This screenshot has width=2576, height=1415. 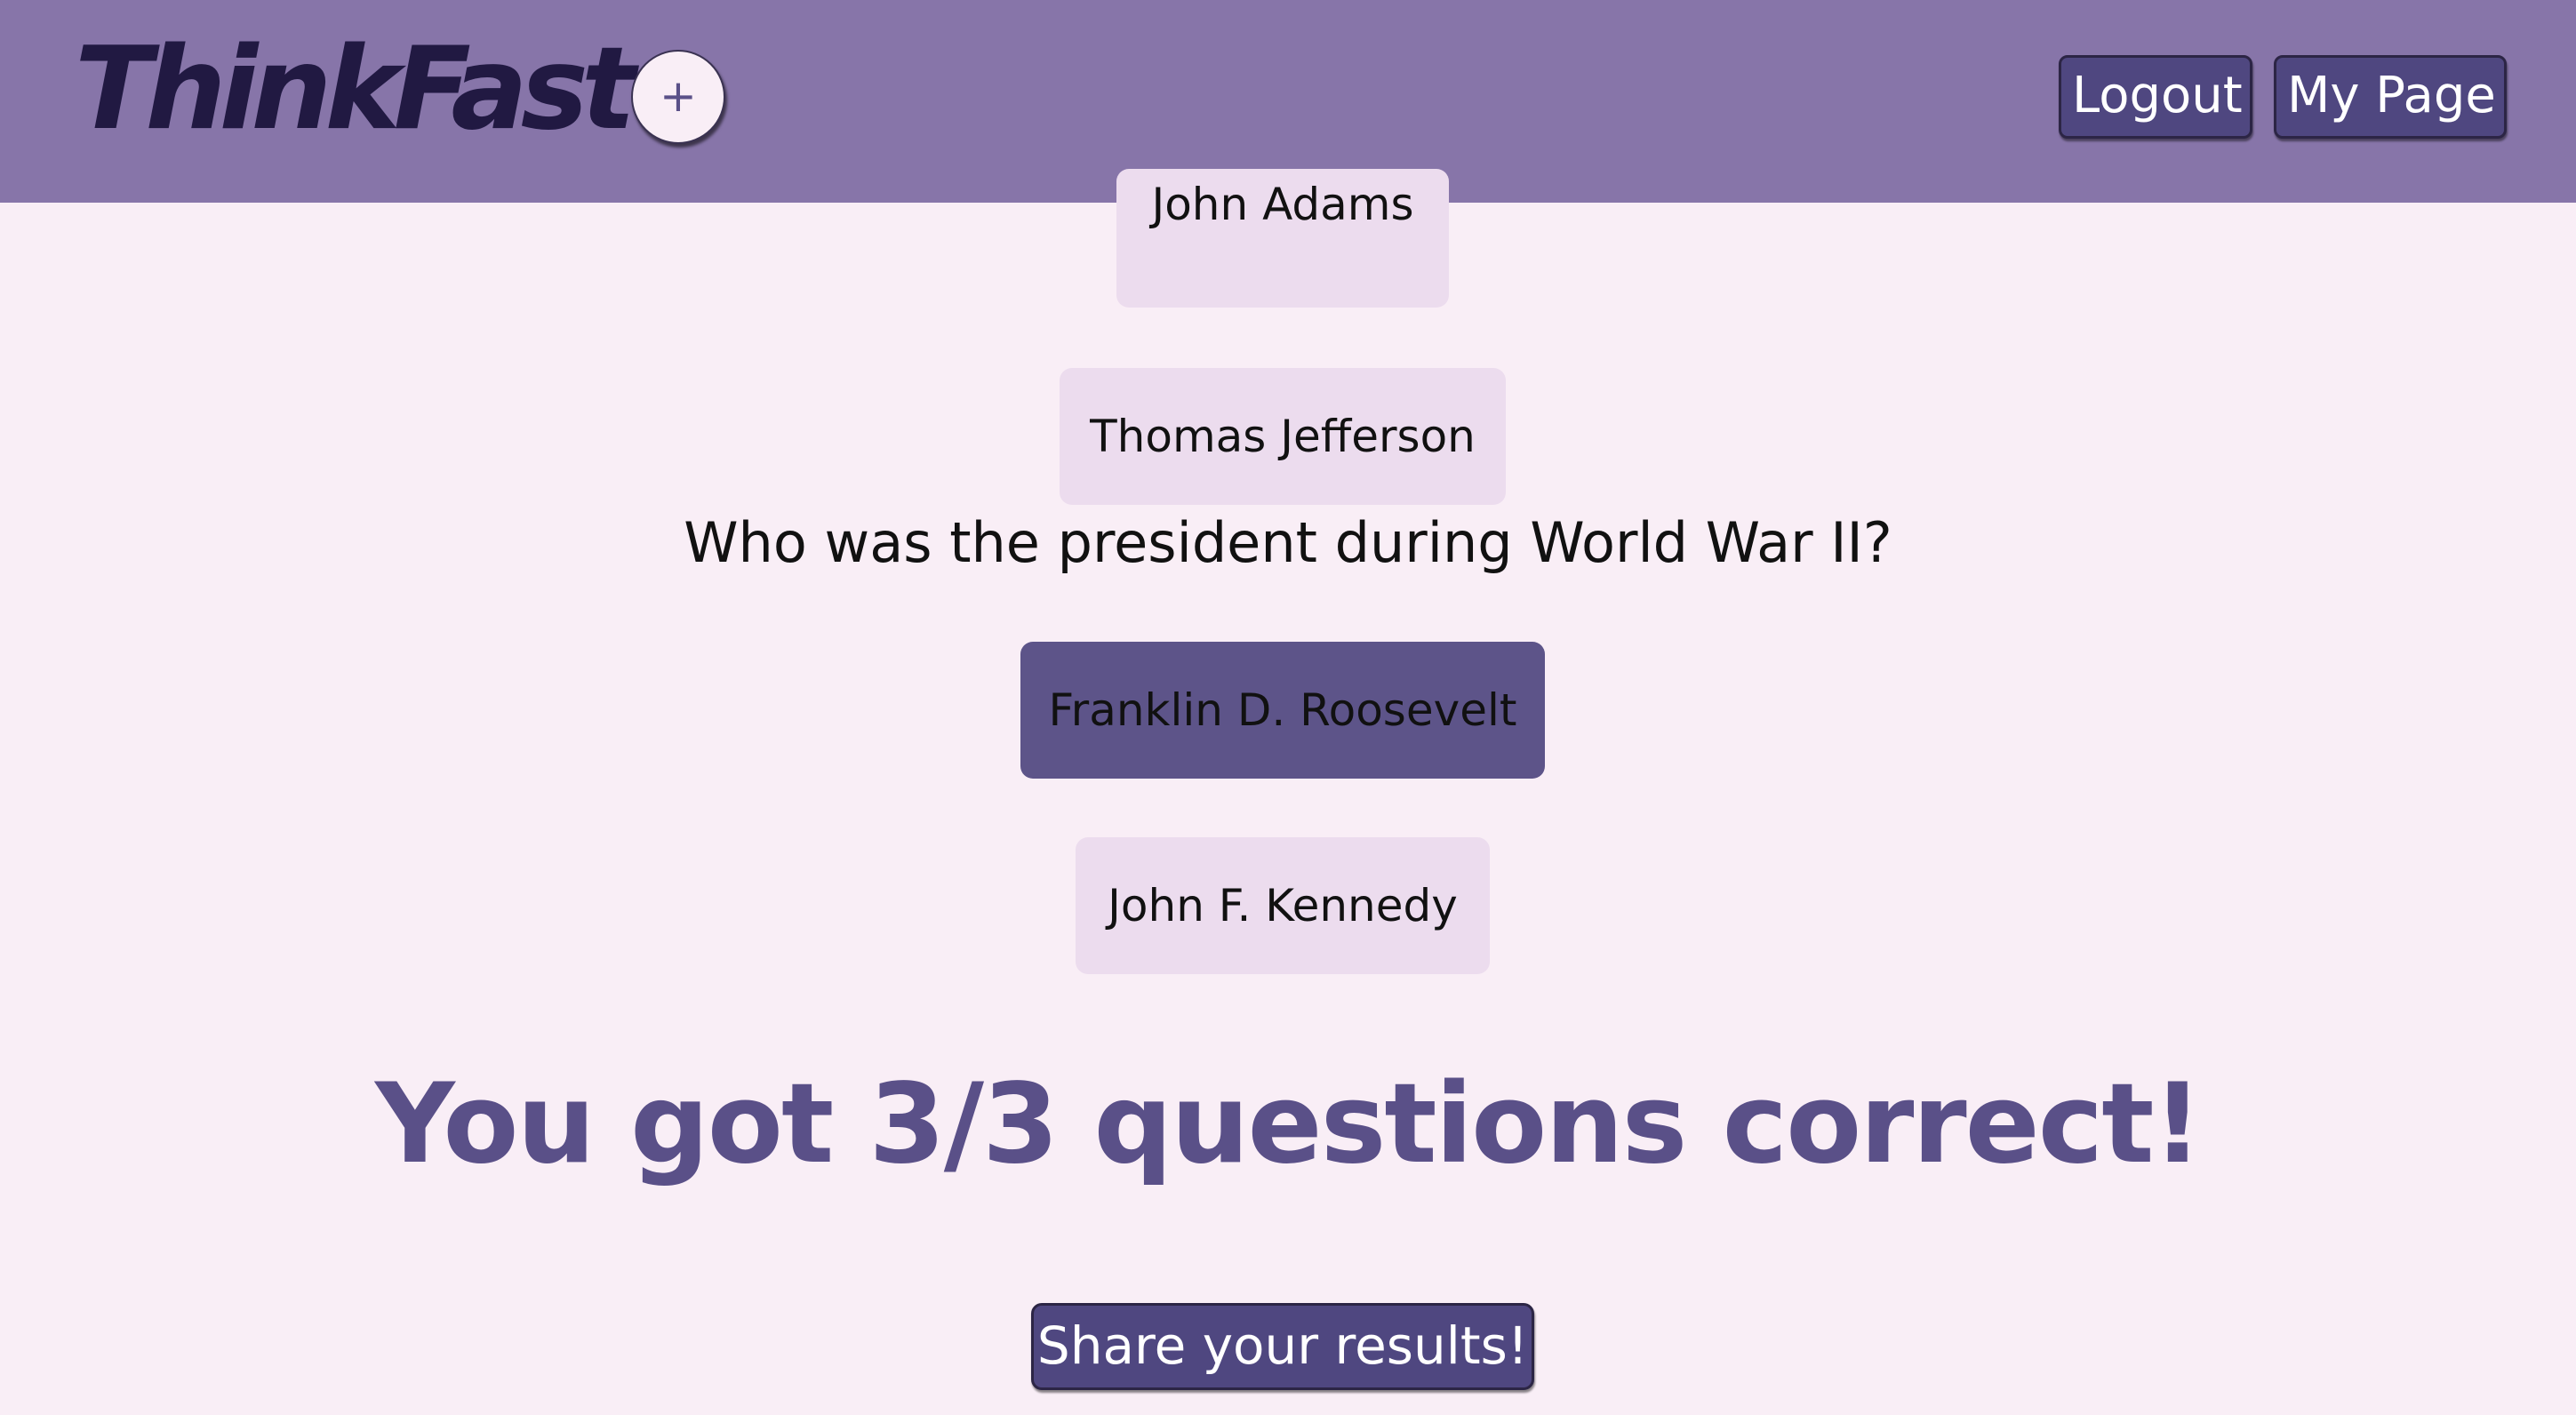 What do you see at coordinates (355, 89) in the screenshot?
I see `app-logo: ThinkFast` at bounding box center [355, 89].